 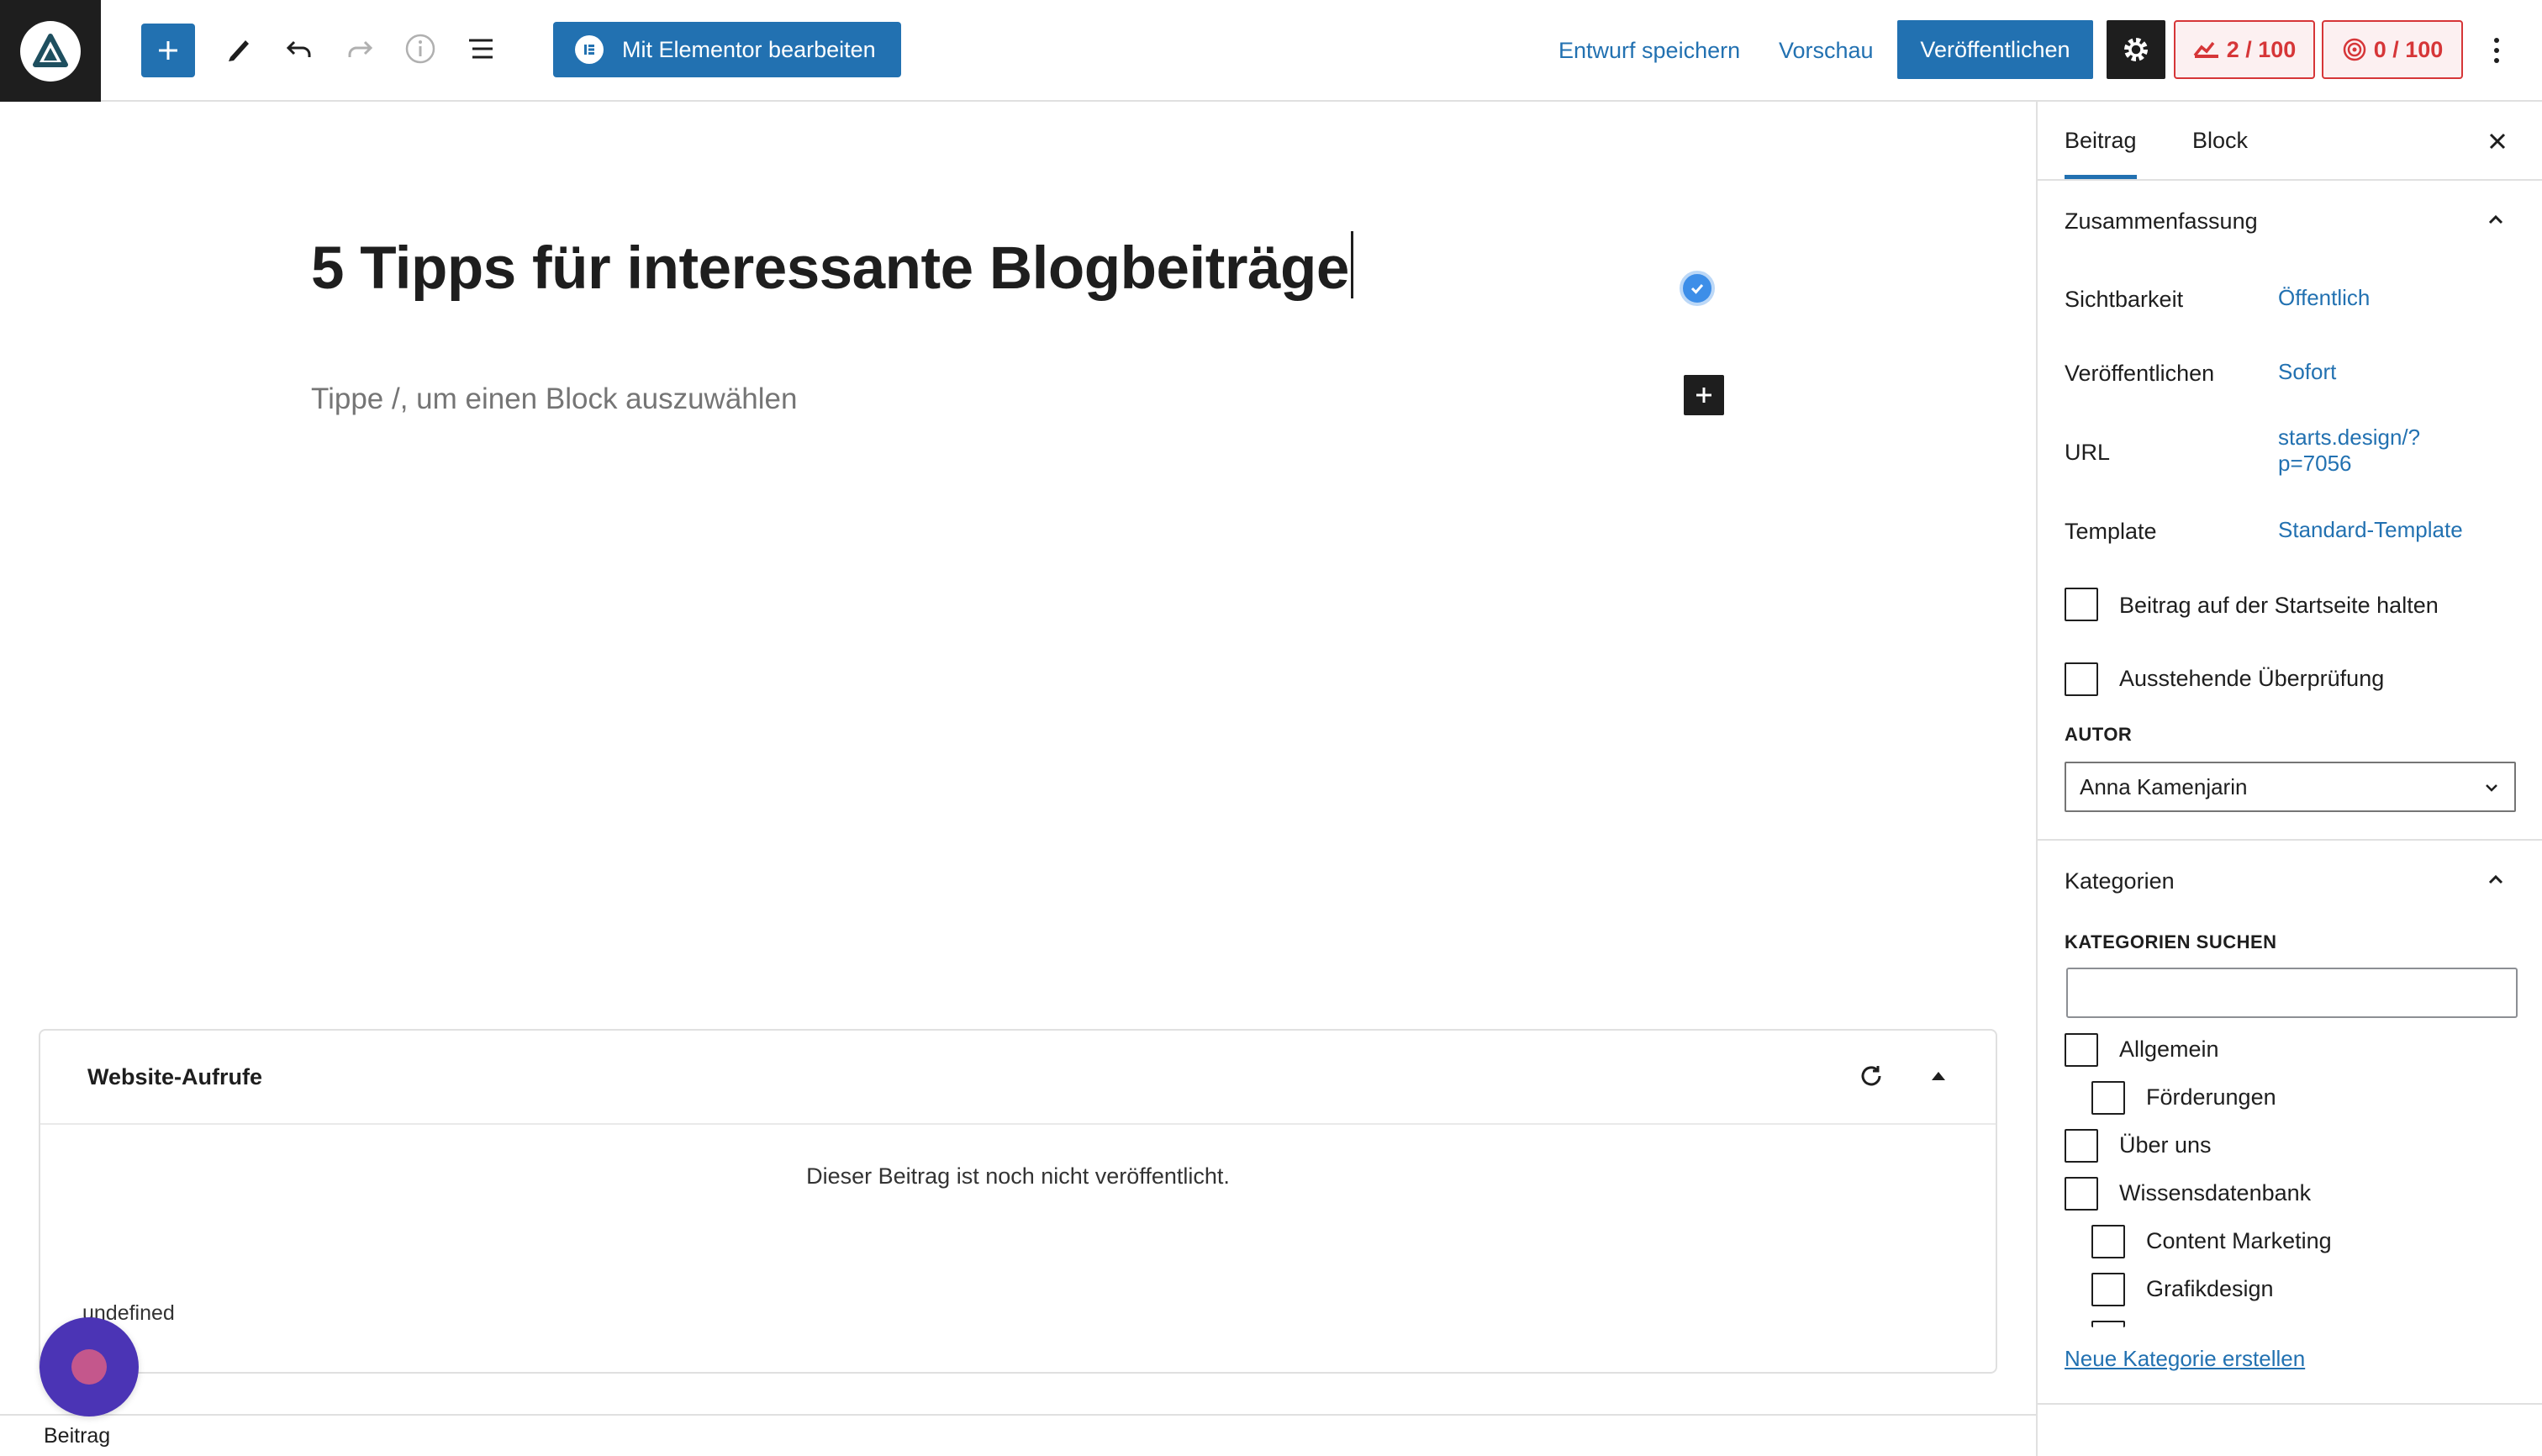 What do you see at coordinates (2161, 222) in the screenshot?
I see `summary-panel-heading: Zusammenfassung` at bounding box center [2161, 222].